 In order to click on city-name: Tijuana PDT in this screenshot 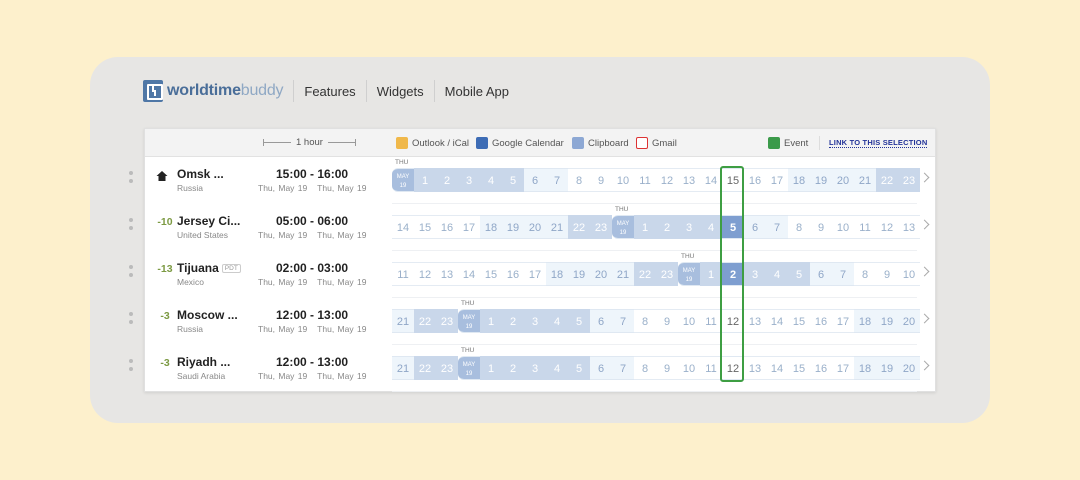, I will do `click(209, 268)`.